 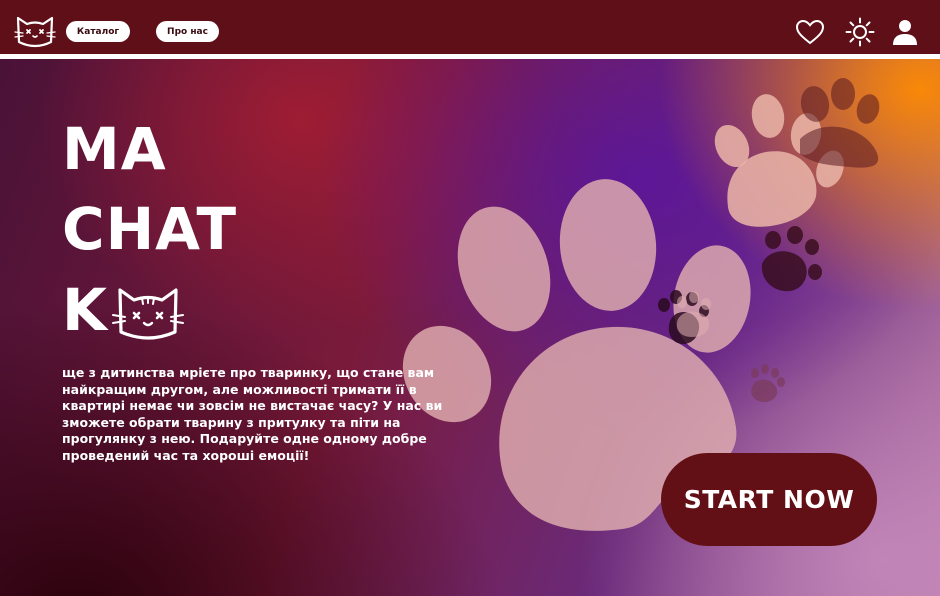 What do you see at coordinates (769, 499) in the screenshot?
I see `start-now-button: START NOW` at bounding box center [769, 499].